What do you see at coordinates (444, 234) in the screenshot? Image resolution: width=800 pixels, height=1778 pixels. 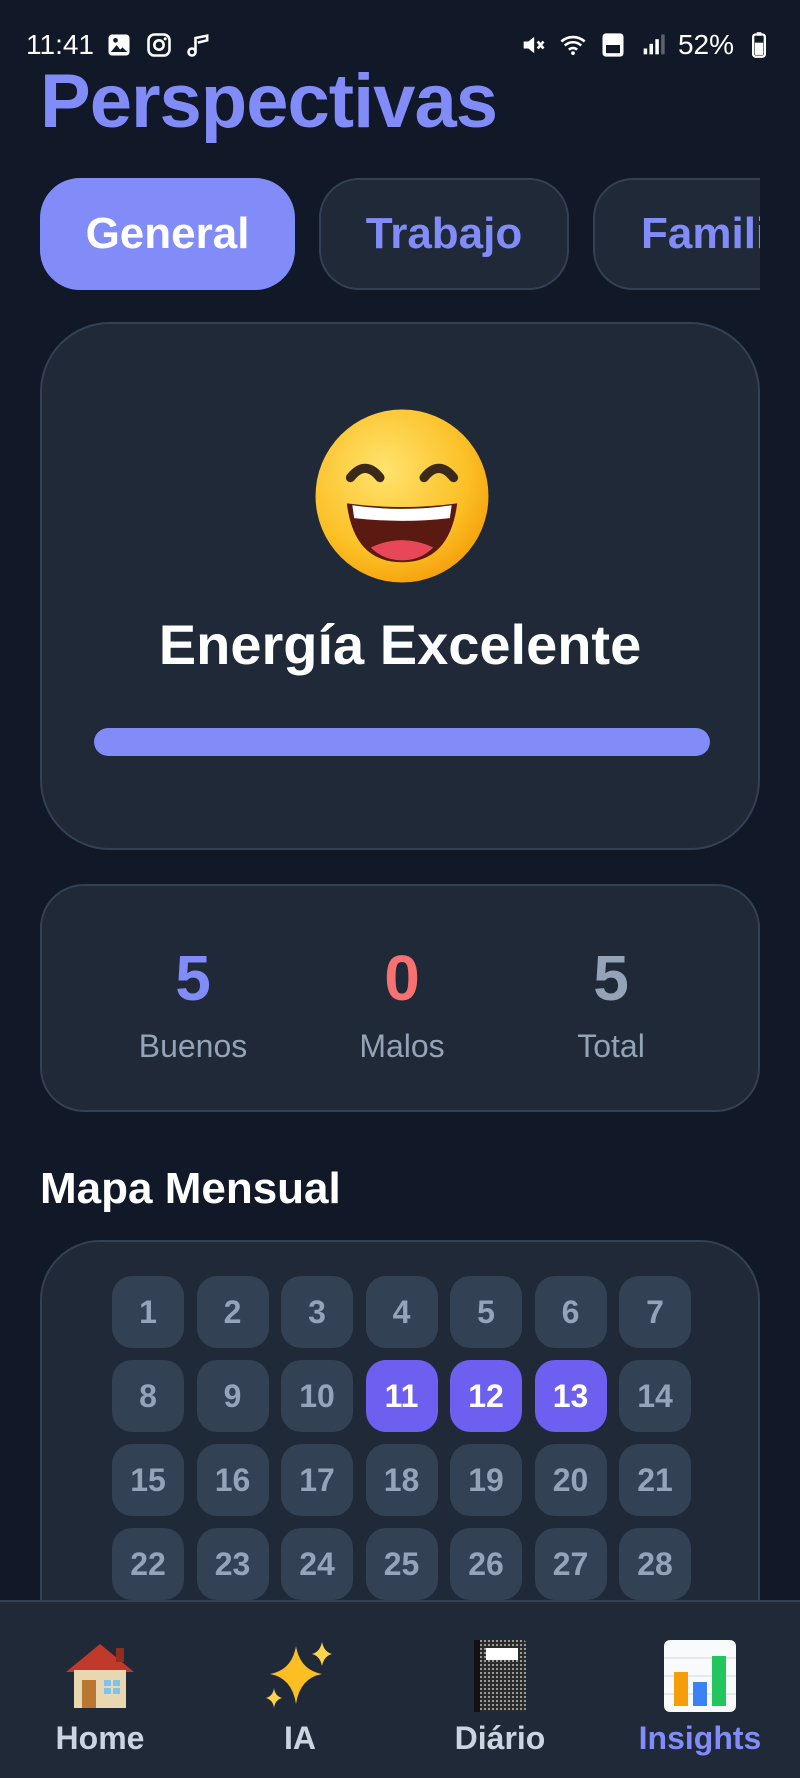 I see `tab-trabajo: Trabajo` at bounding box center [444, 234].